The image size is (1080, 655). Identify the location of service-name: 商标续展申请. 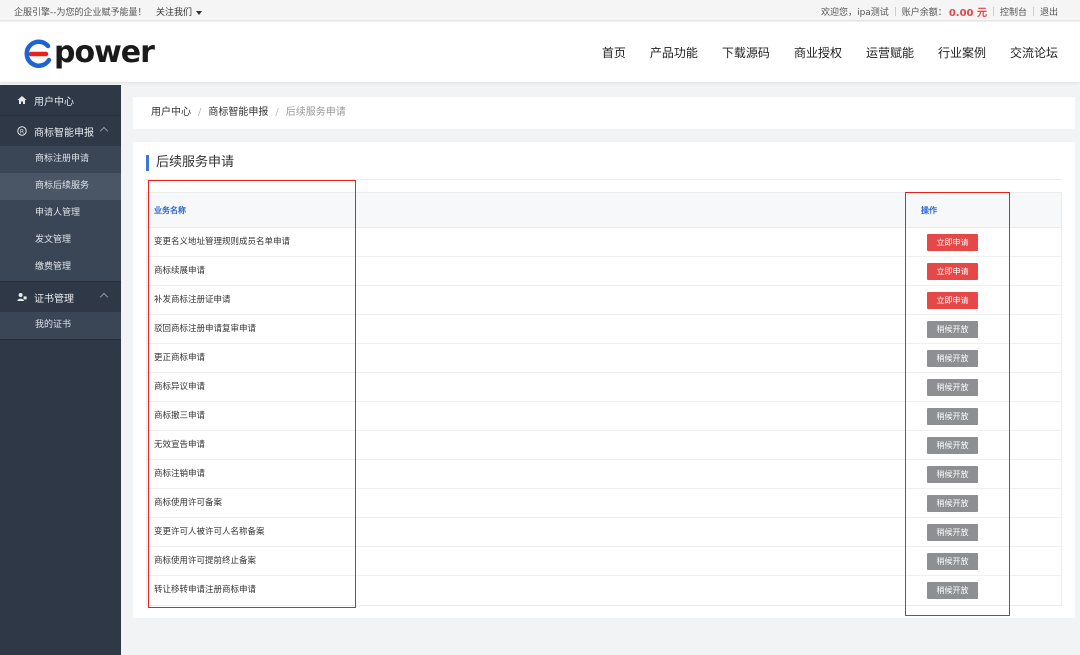
(180, 271).